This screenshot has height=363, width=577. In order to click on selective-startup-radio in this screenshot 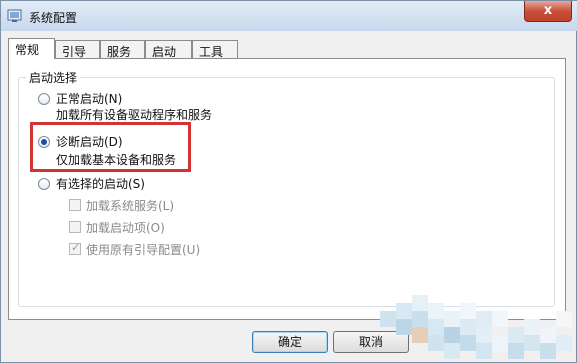, I will do `click(44, 184)`.